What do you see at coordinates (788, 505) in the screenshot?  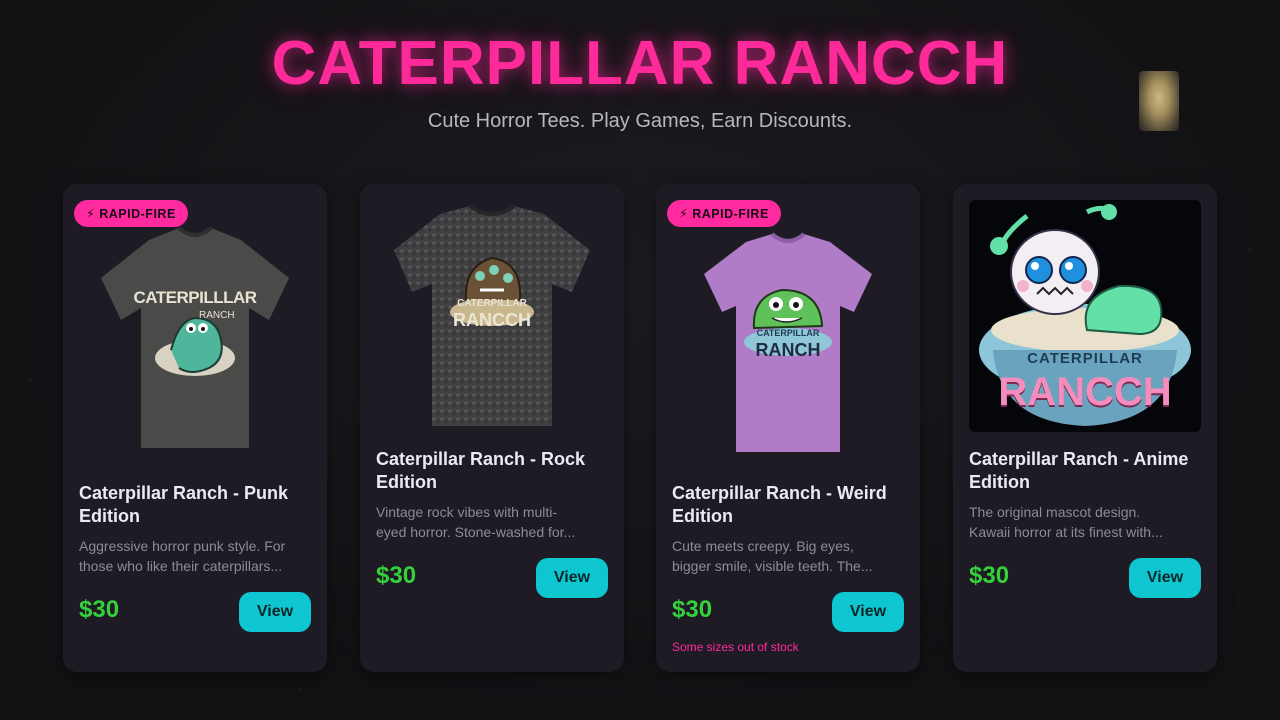 I see `product-name: Caterpillar Ranch - Weird Edition` at bounding box center [788, 505].